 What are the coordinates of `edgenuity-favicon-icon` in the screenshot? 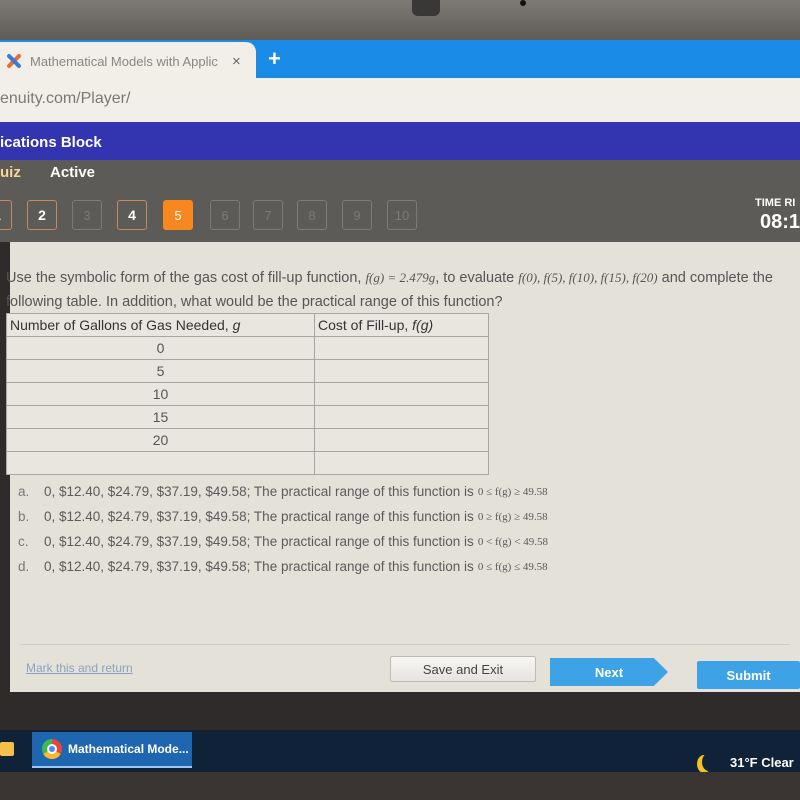 It's located at (13, 61).